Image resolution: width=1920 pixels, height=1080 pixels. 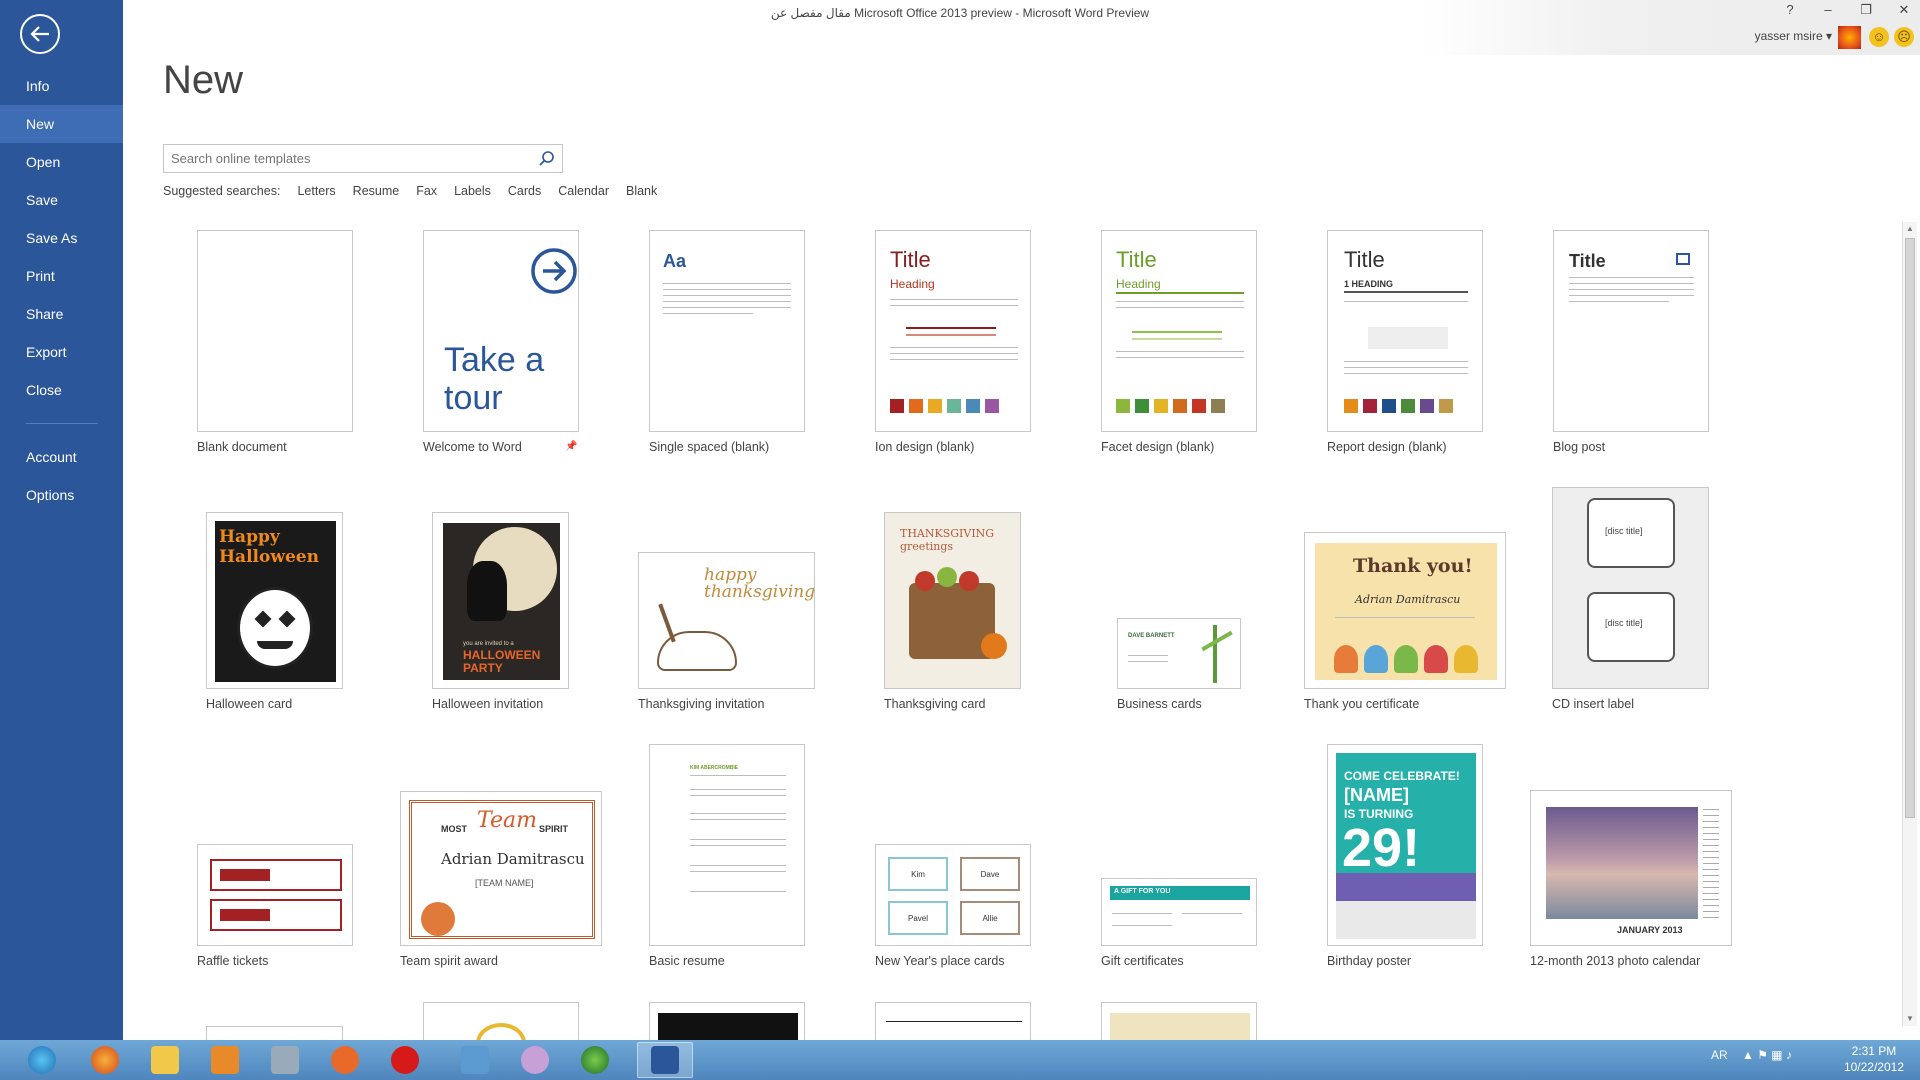 I want to click on template-label: Blog post, so click(x=1579, y=447).